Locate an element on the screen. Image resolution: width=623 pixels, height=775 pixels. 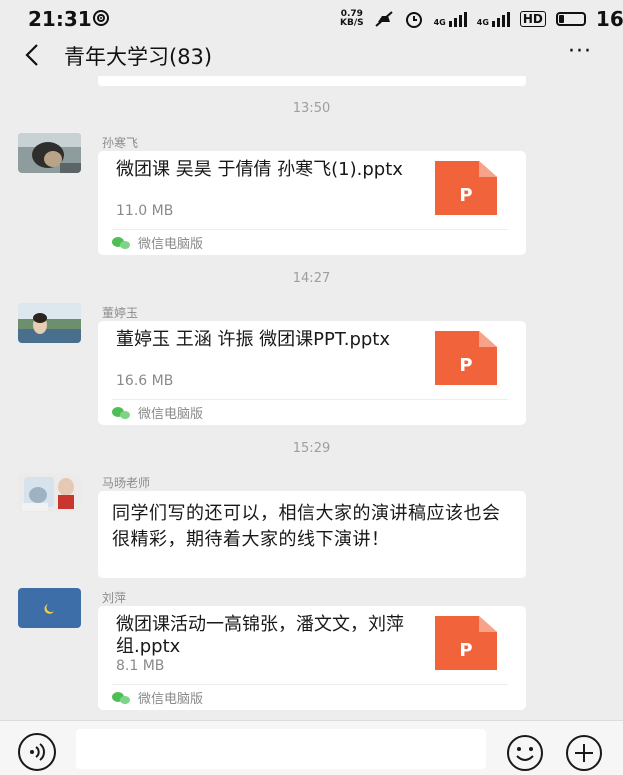
message-input is located at coordinates (281, 749).